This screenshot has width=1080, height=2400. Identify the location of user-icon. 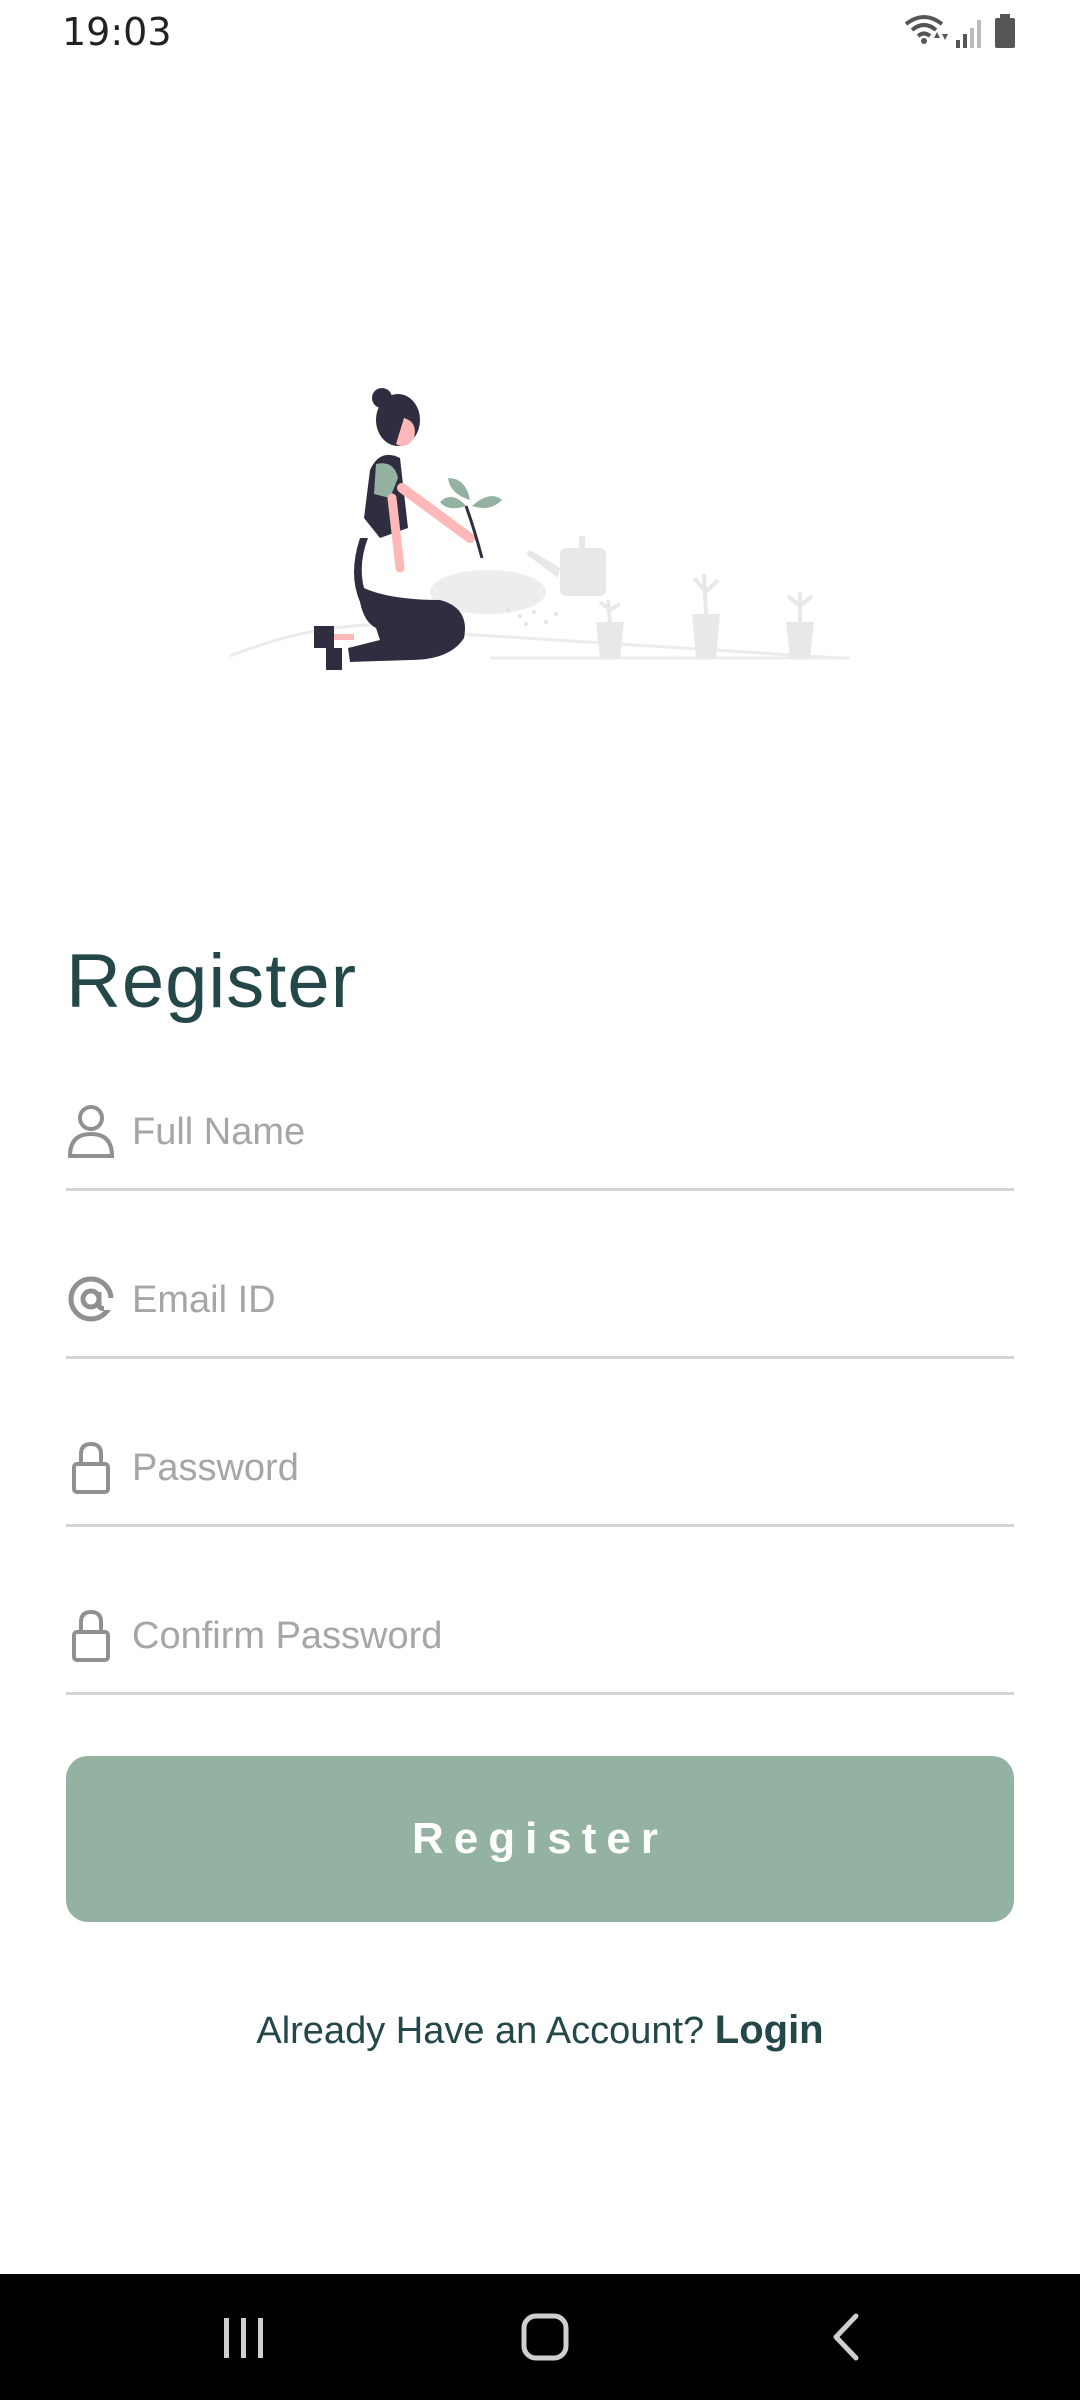
(91, 1131).